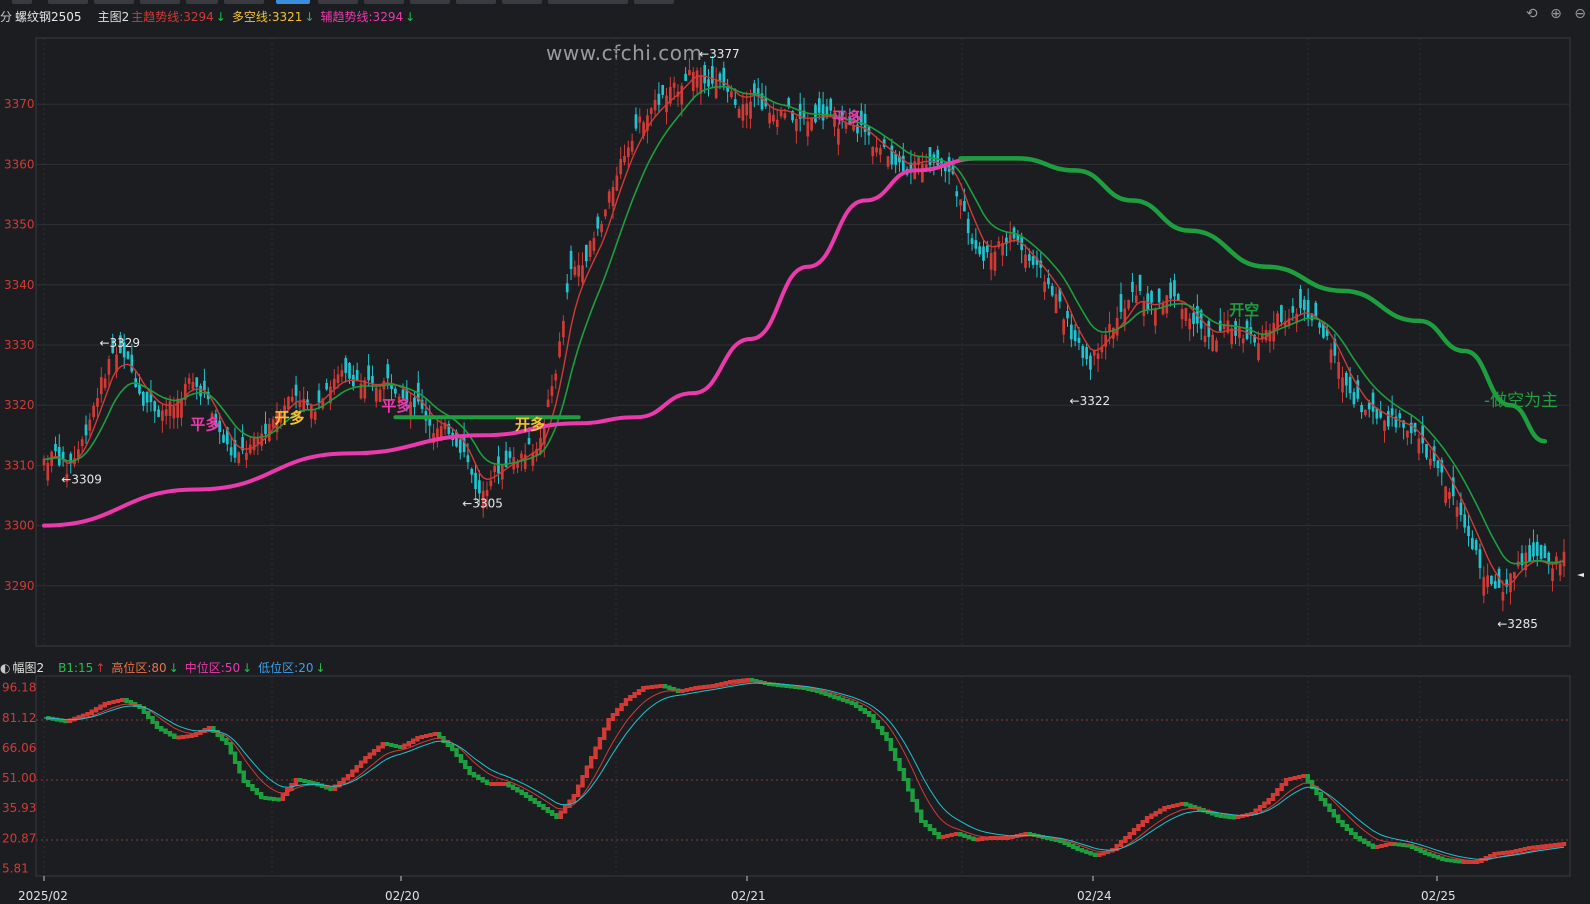 This screenshot has width=1590, height=904. I want to click on x-tick-label: 02/25, so click(1438, 896).